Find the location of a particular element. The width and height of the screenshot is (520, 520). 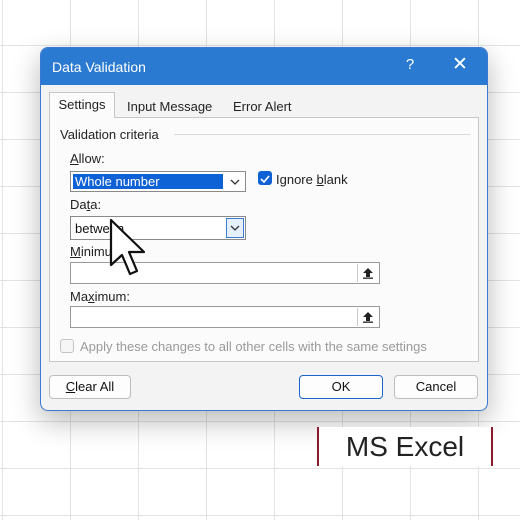

maximum-input is located at coordinates (225, 317).